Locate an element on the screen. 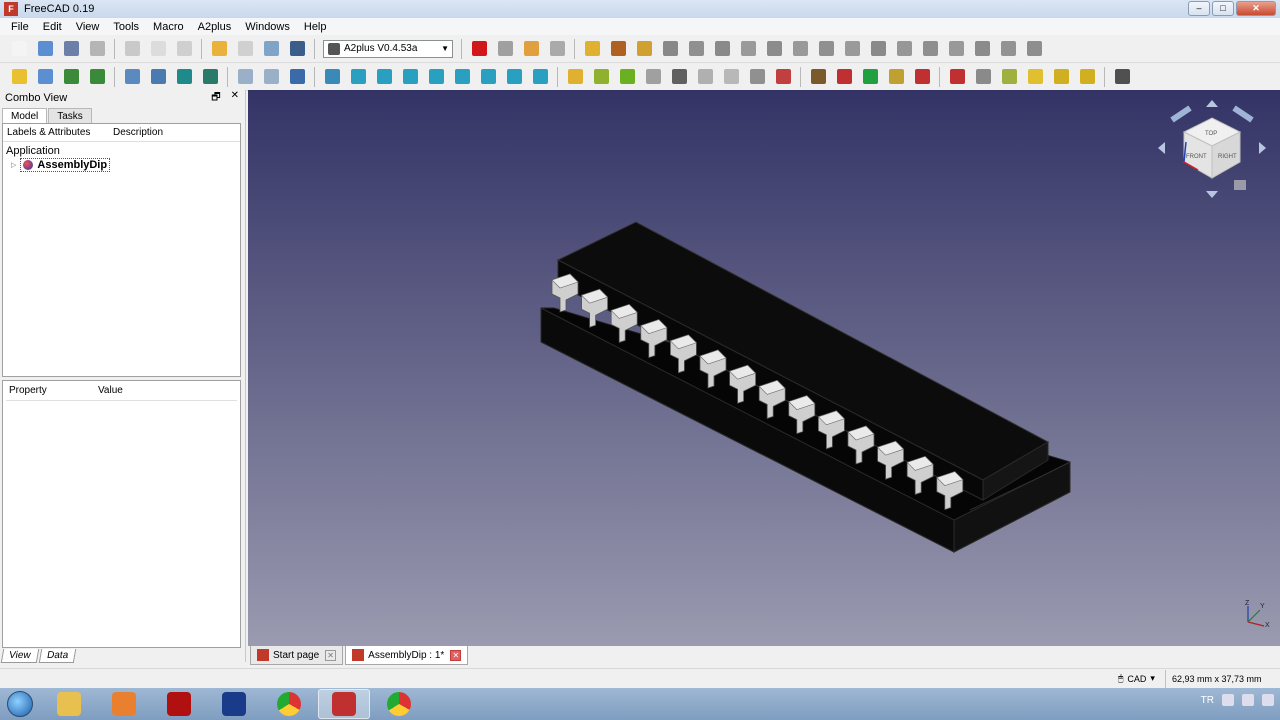 The height and width of the screenshot is (720, 1280). point-constraint-button is located at coordinates (696, 49).